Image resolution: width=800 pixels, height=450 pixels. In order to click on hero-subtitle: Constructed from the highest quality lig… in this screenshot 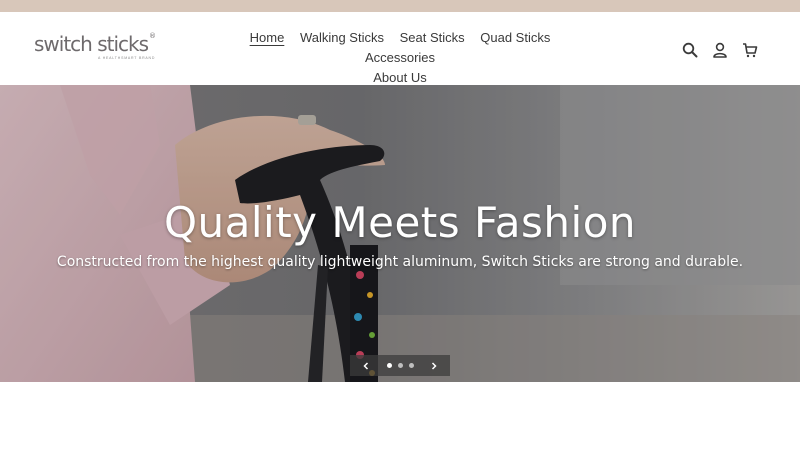, I will do `click(400, 262)`.